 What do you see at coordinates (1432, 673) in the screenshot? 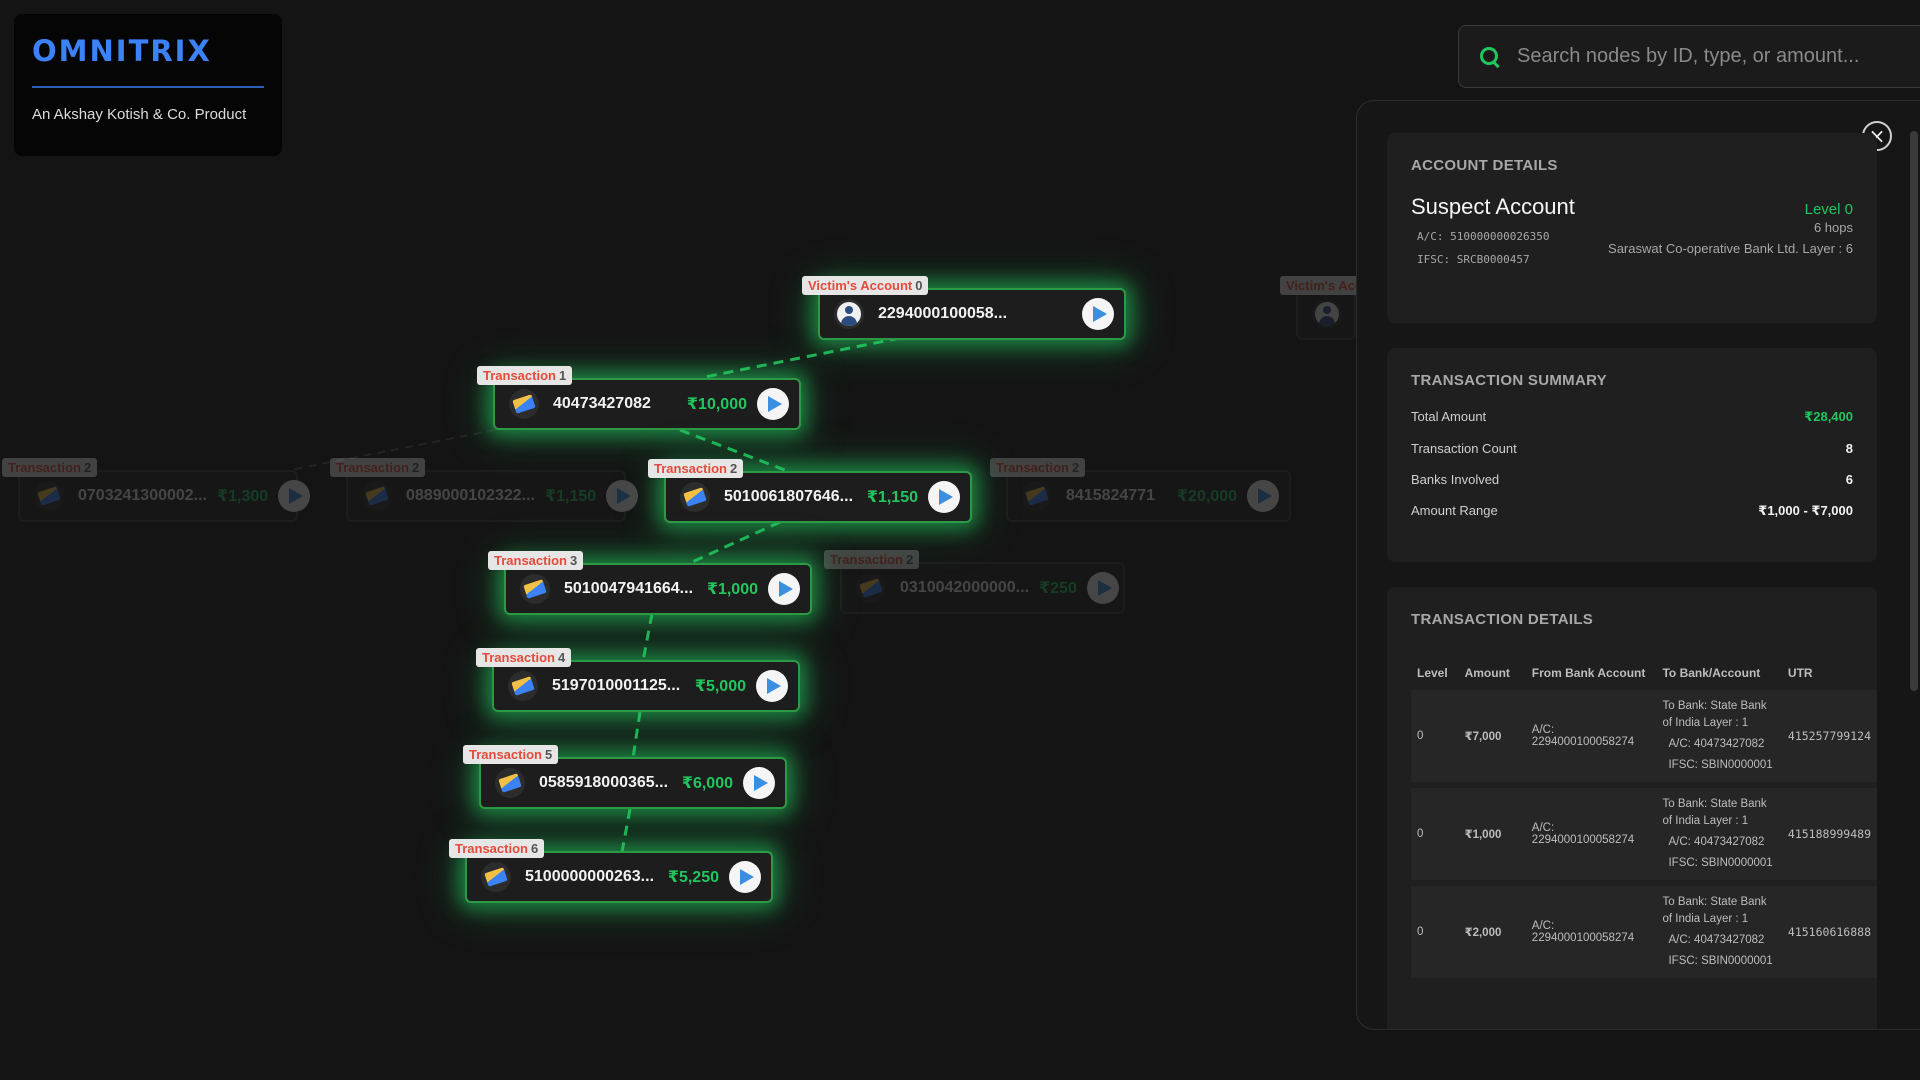
I see `column-header: Level` at bounding box center [1432, 673].